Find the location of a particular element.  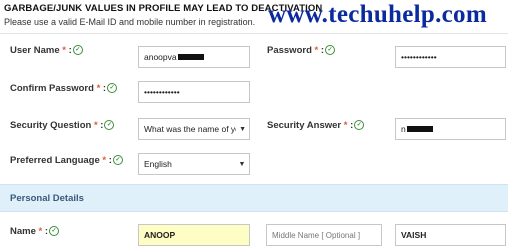

preferred-language-select: English ▼ is located at coordinates (194, 164).